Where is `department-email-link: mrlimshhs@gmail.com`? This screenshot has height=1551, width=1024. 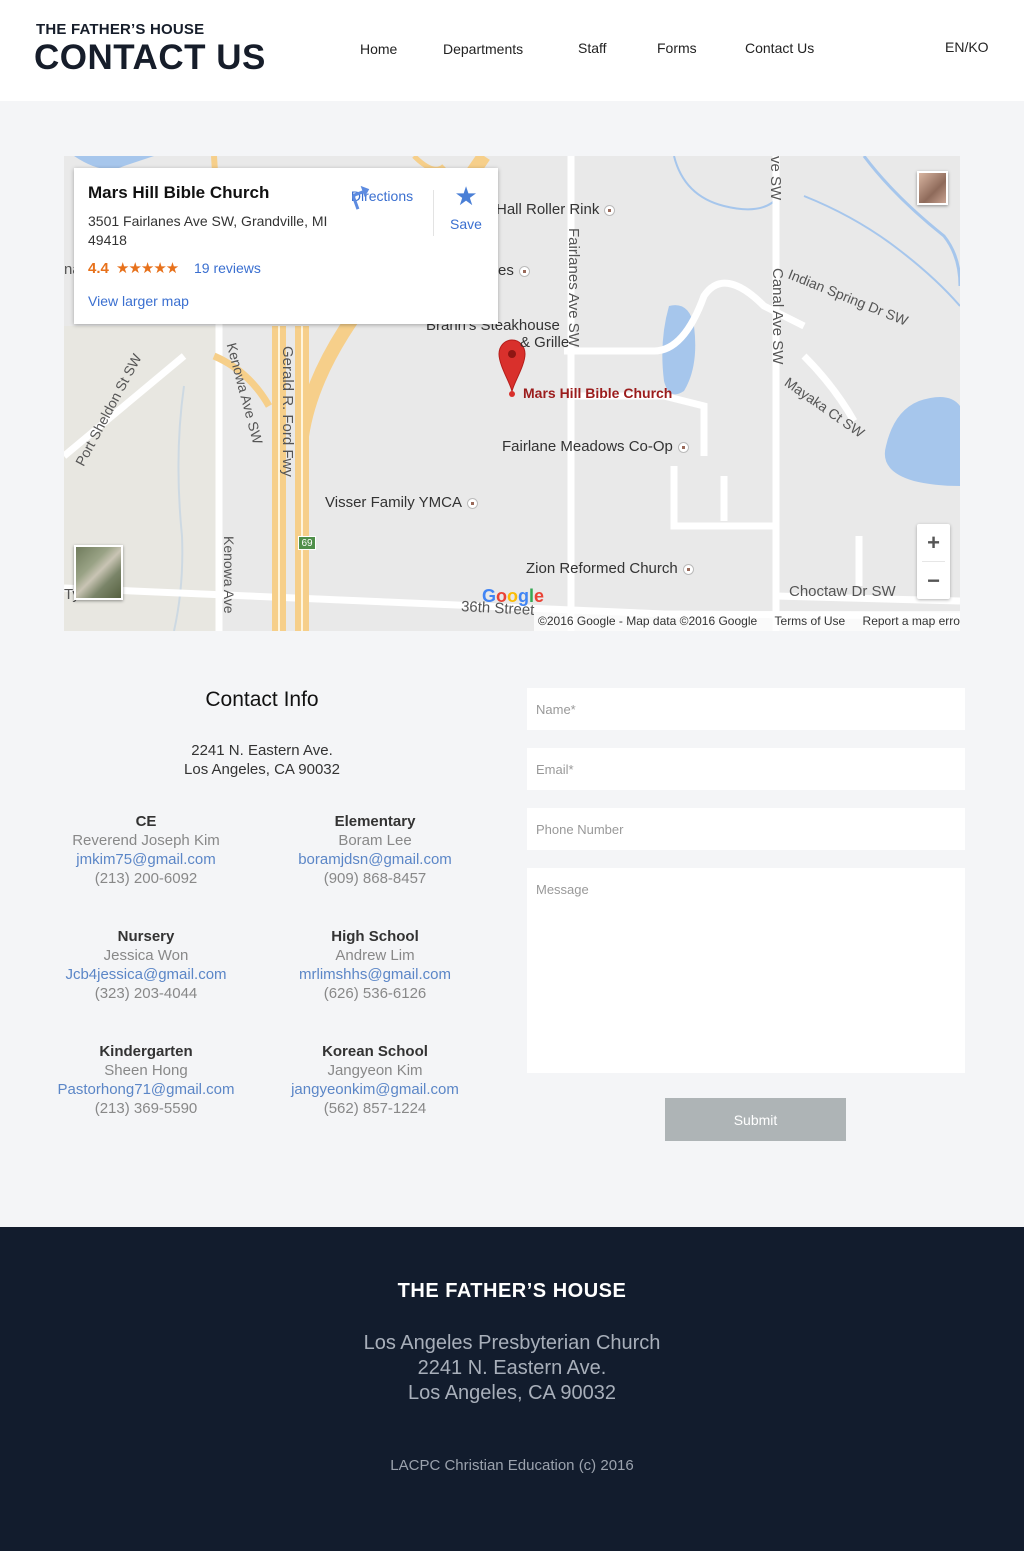
department-email-link: mrlimshhs@gmail.com is located at coordinates (375, 974).